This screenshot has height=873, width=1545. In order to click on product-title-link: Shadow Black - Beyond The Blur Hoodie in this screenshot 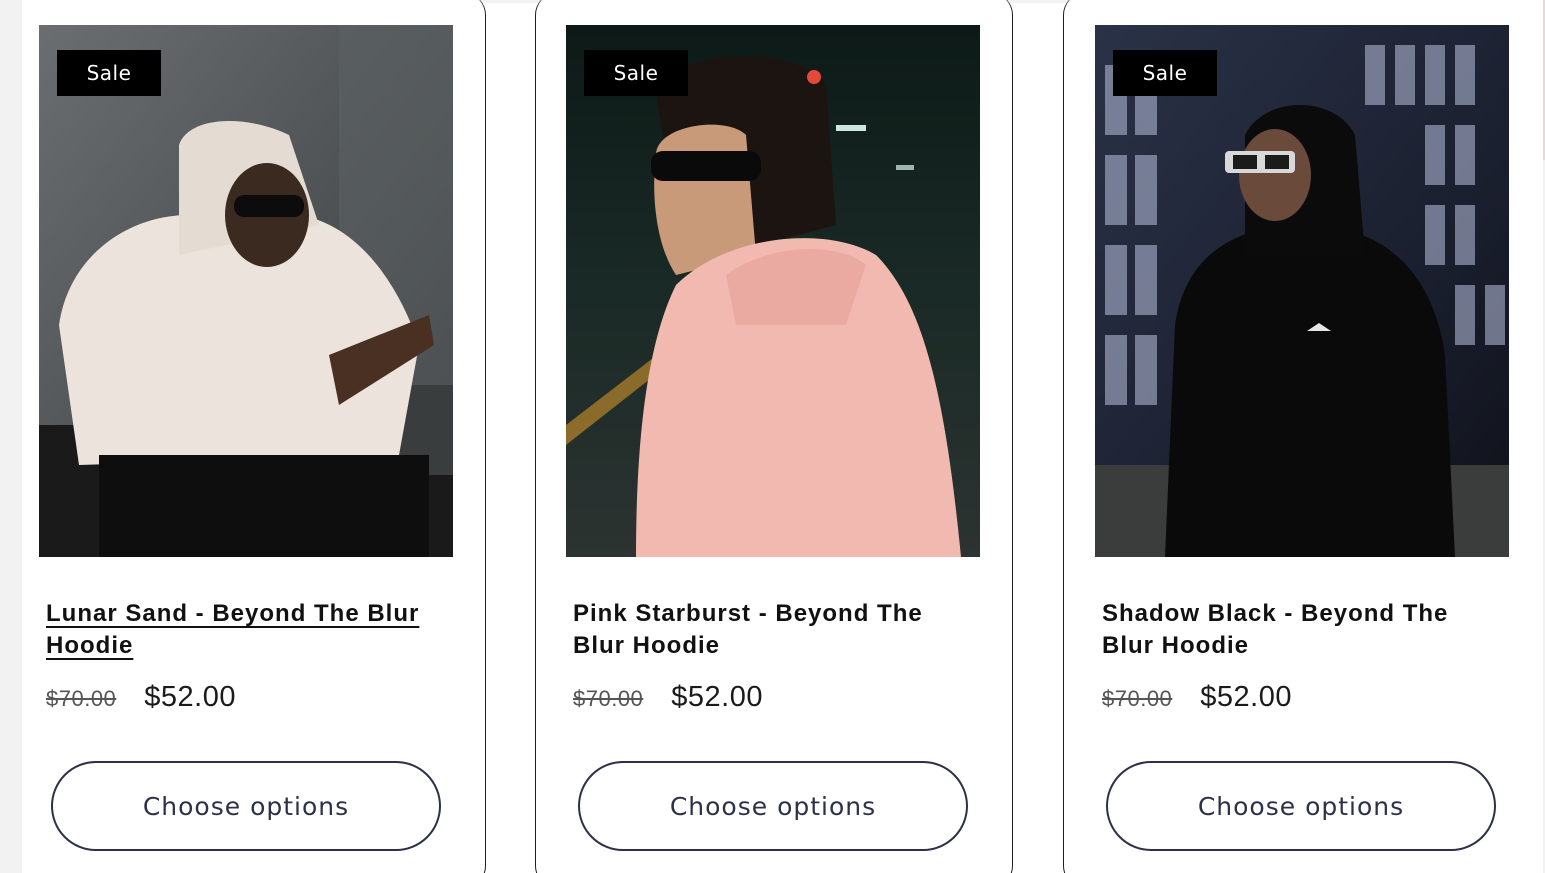, I will do `click(1292, 630)`.